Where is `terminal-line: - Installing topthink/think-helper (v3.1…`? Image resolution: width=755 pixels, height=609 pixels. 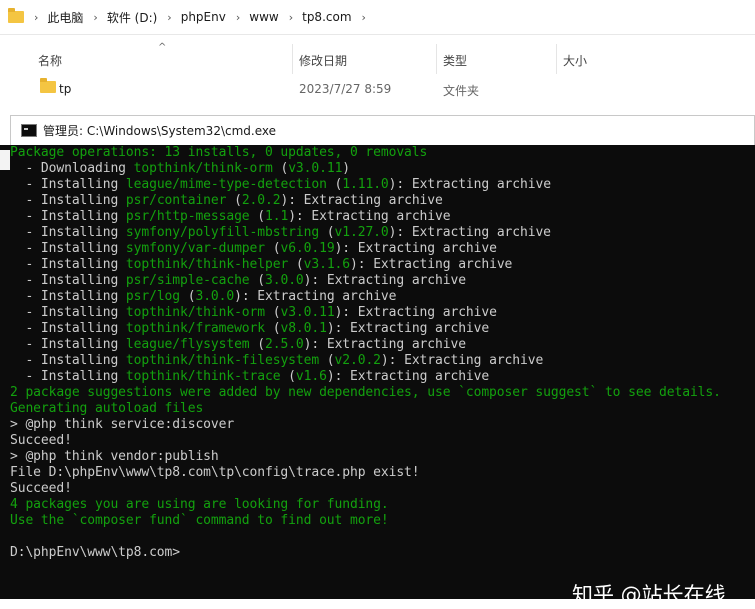
terminal-line: - Installing topthink/think-helper (v3.1… is located at coordinates (365, 265).